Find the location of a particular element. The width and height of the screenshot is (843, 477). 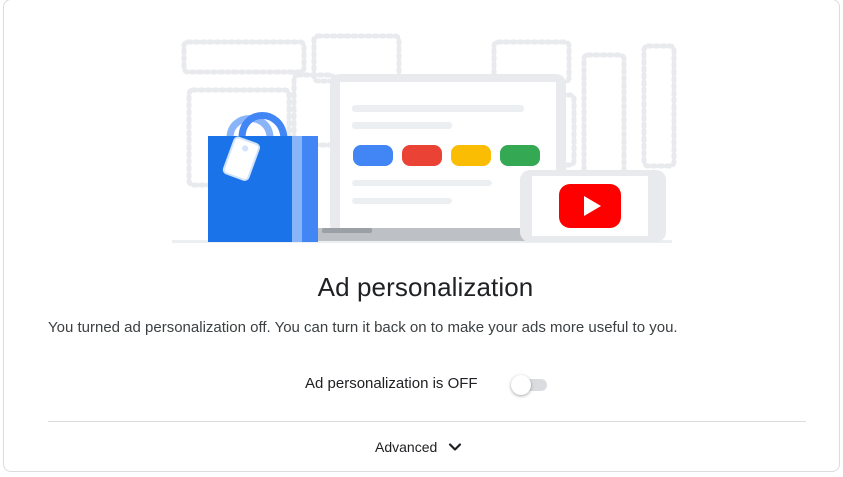

green-dot is located at coordinates (520, 155).